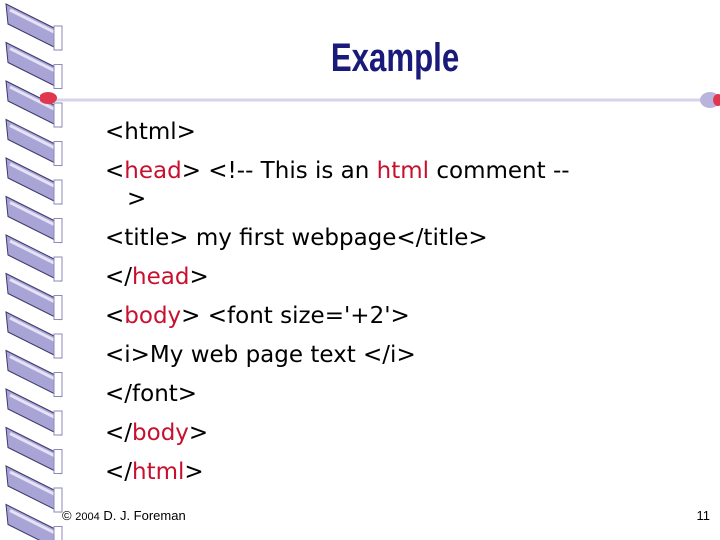 The image size is (720, 540). What do you see at coordinates (150, 132) in the screenshot?
I see `code-text: <html>` at bounding box center [150, 132].